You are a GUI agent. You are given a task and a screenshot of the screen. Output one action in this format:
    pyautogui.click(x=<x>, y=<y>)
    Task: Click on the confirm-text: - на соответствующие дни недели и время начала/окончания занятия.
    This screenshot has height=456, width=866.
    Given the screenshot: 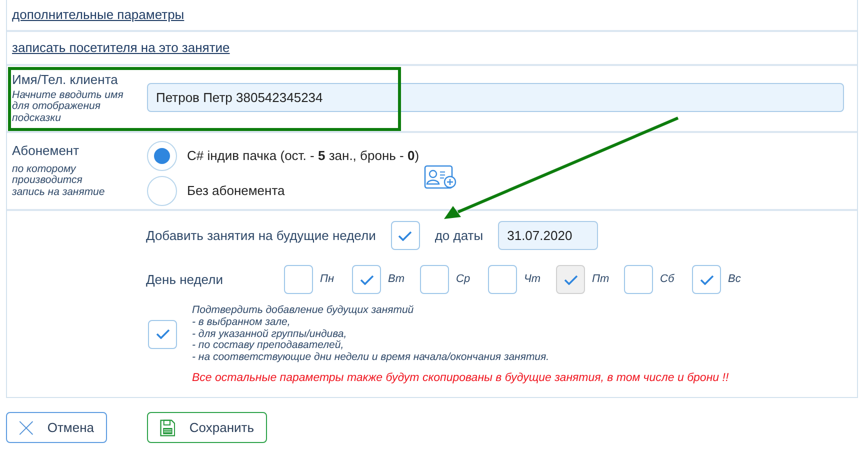 What is the action you would take?
    pyautogui.click(x=371, y=358)
    